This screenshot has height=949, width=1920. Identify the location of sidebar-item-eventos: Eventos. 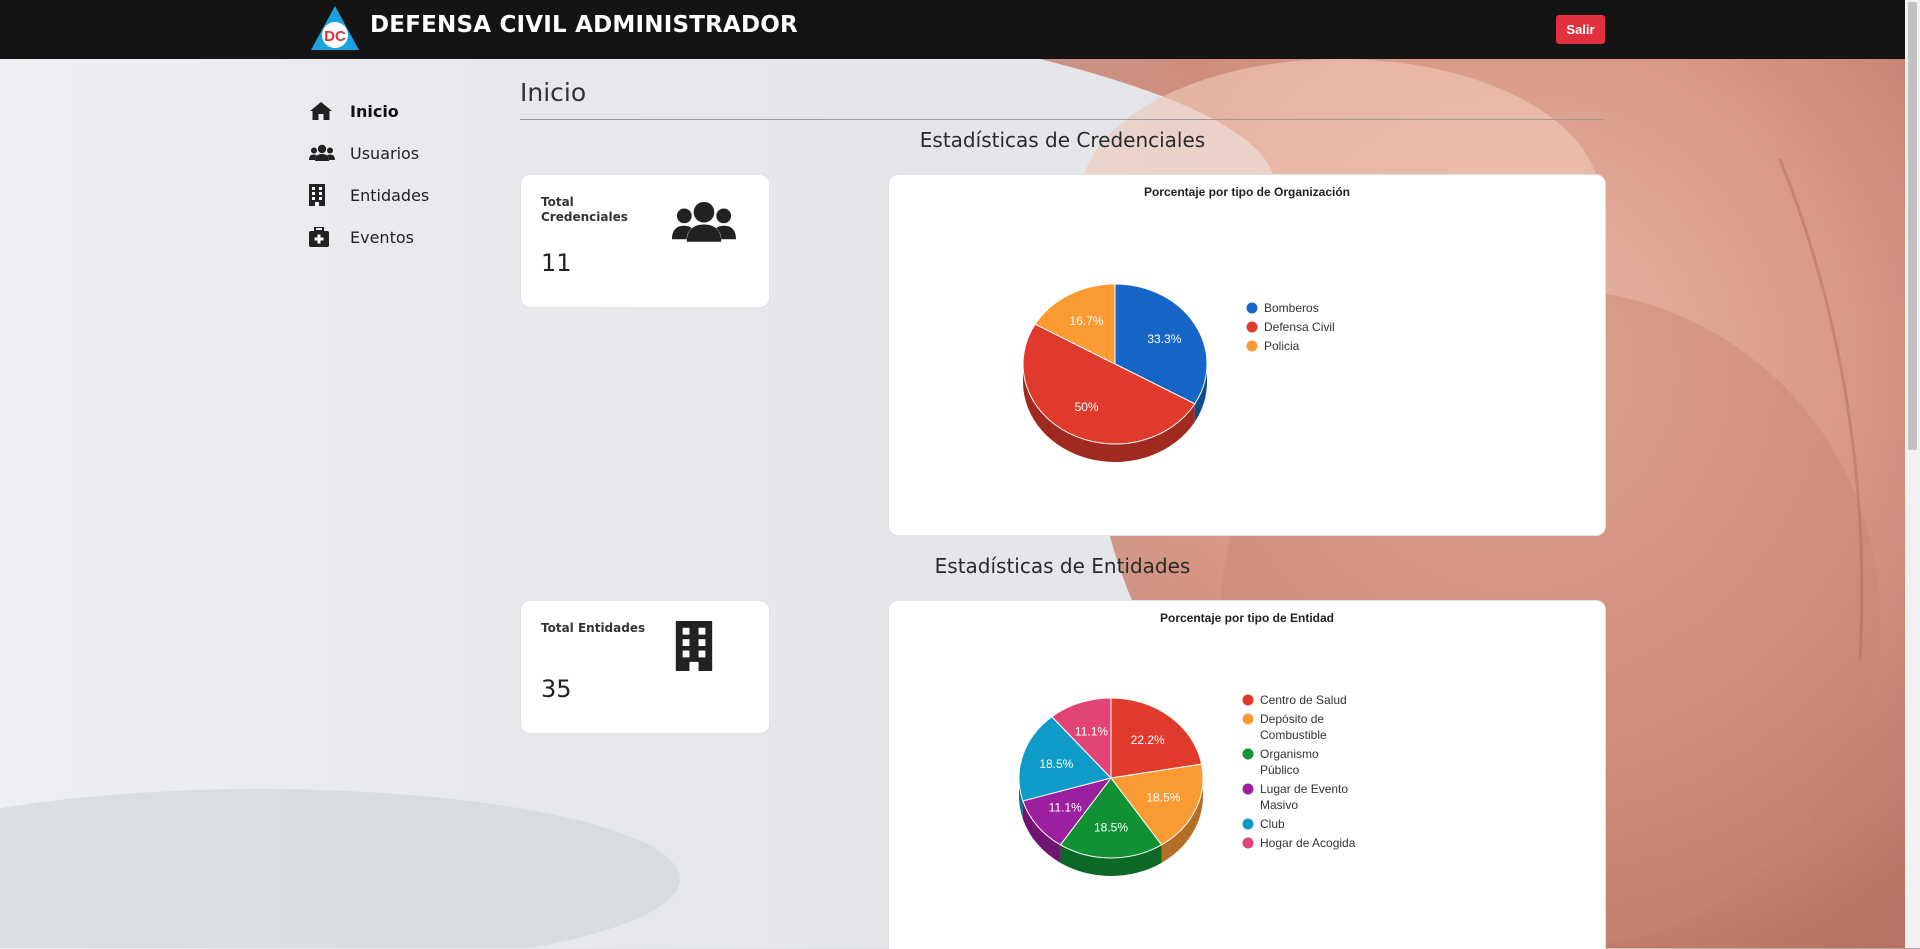
(369, 237).